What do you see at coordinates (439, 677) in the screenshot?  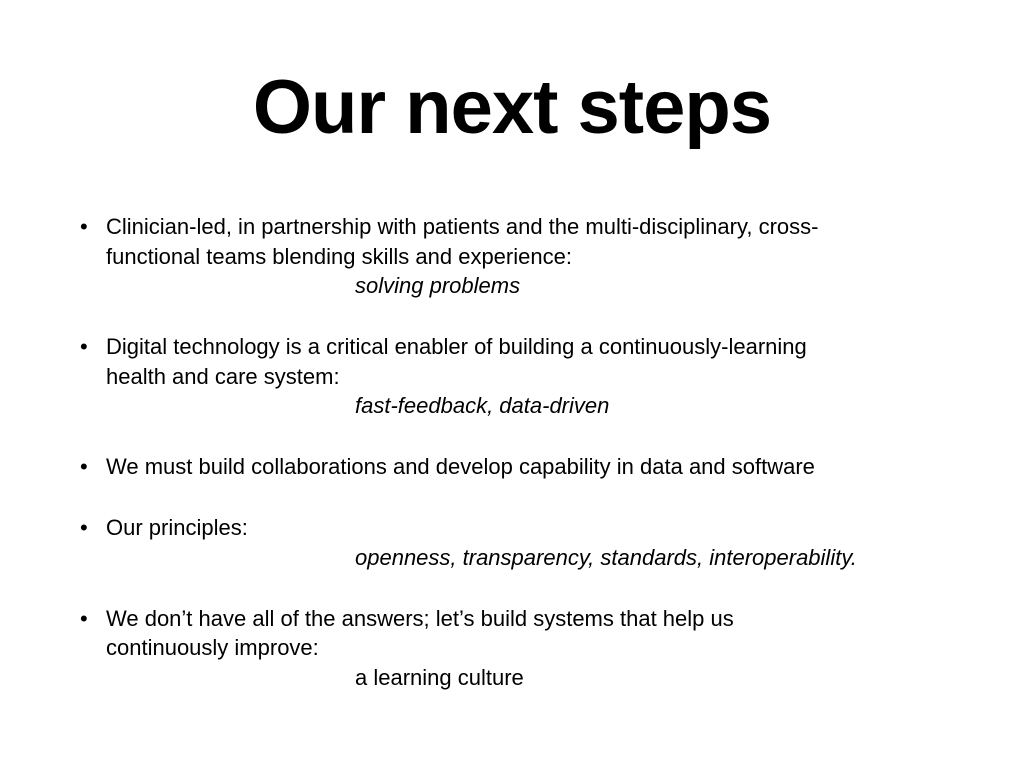 I see `bullet-subtext: a learning culture` at bounding box center [439, 677].